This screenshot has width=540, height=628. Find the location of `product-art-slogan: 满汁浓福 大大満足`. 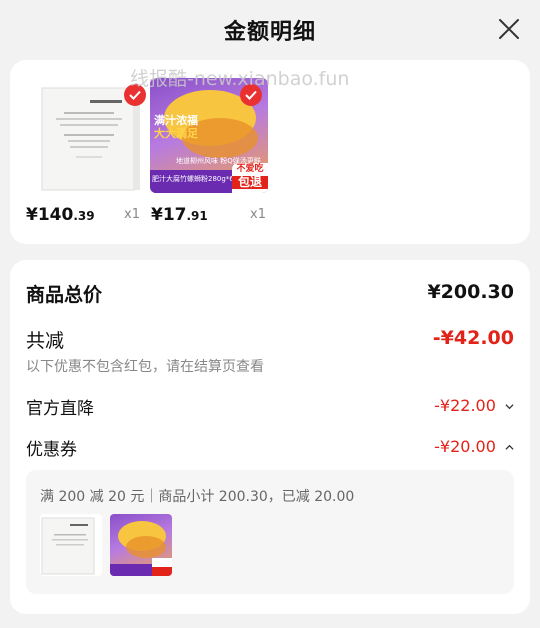

product-art-slogan: 满汁浓福 大大満足 is located at coordinates (176, 127).